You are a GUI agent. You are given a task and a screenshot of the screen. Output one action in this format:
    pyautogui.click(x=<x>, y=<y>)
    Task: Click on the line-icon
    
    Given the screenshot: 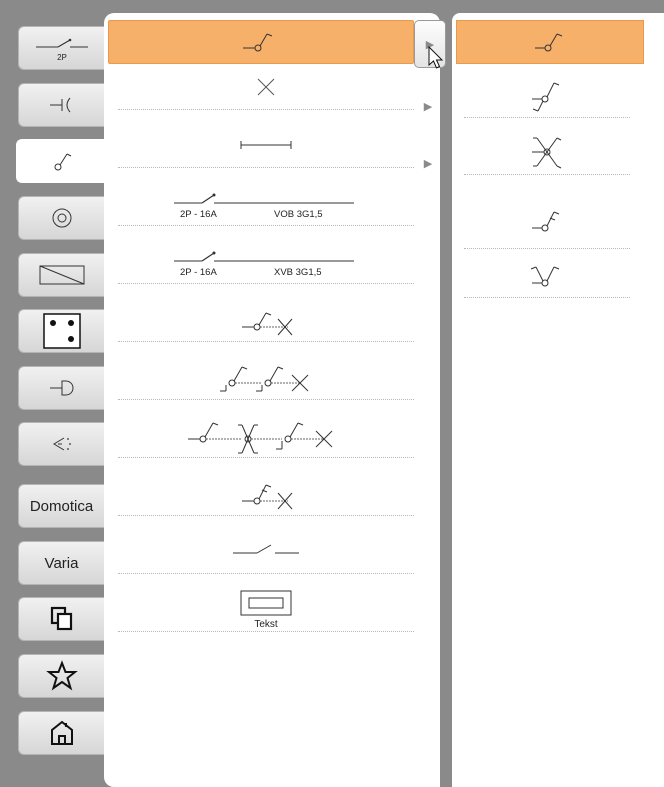 What is the action you would take?
    pyautogui.click(x=266, y=145)
    